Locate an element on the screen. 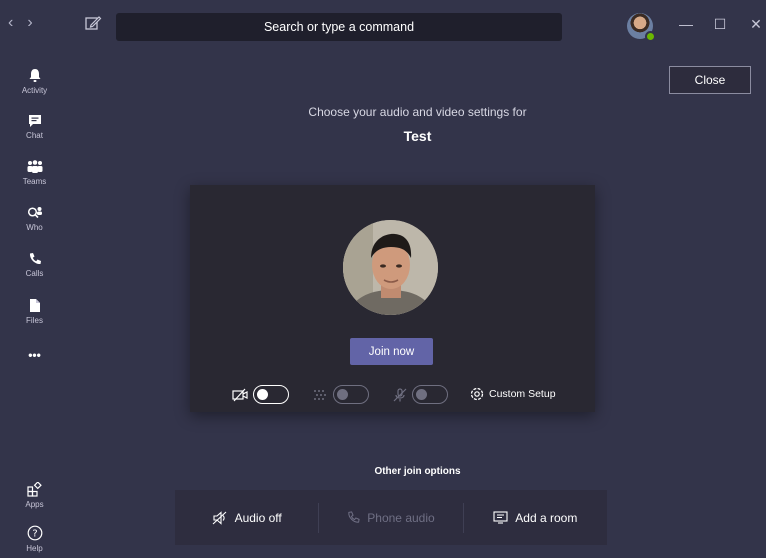  user-photo is located at coordinates (390, 267).